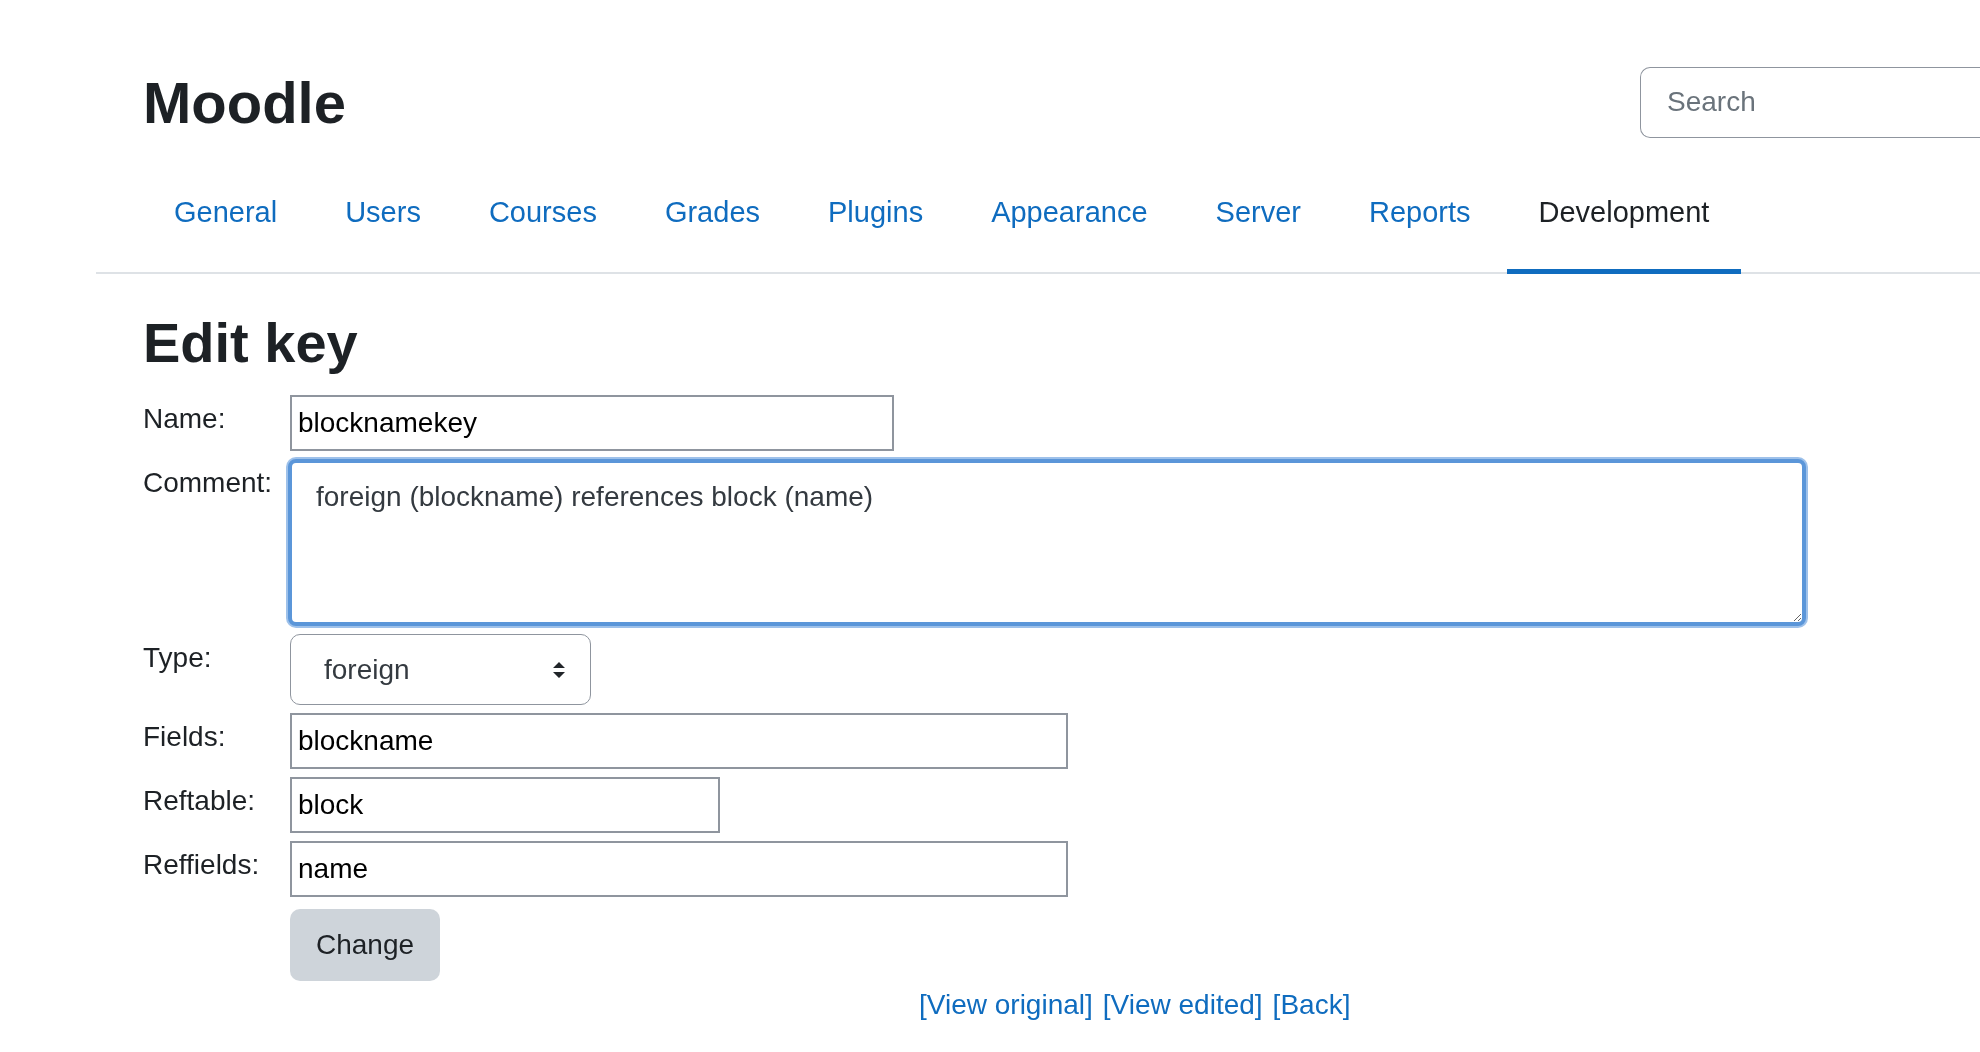 Image resolution: width=1980 pixels, height=1052 pixels. Describe the element at coordinates (505, 805) in the screenshot. I see `text-field: block` at that location.